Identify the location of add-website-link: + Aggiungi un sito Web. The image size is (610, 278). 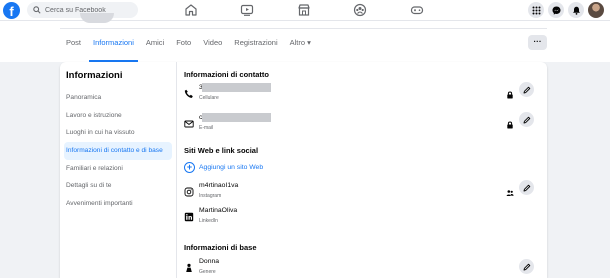
(244, 168).